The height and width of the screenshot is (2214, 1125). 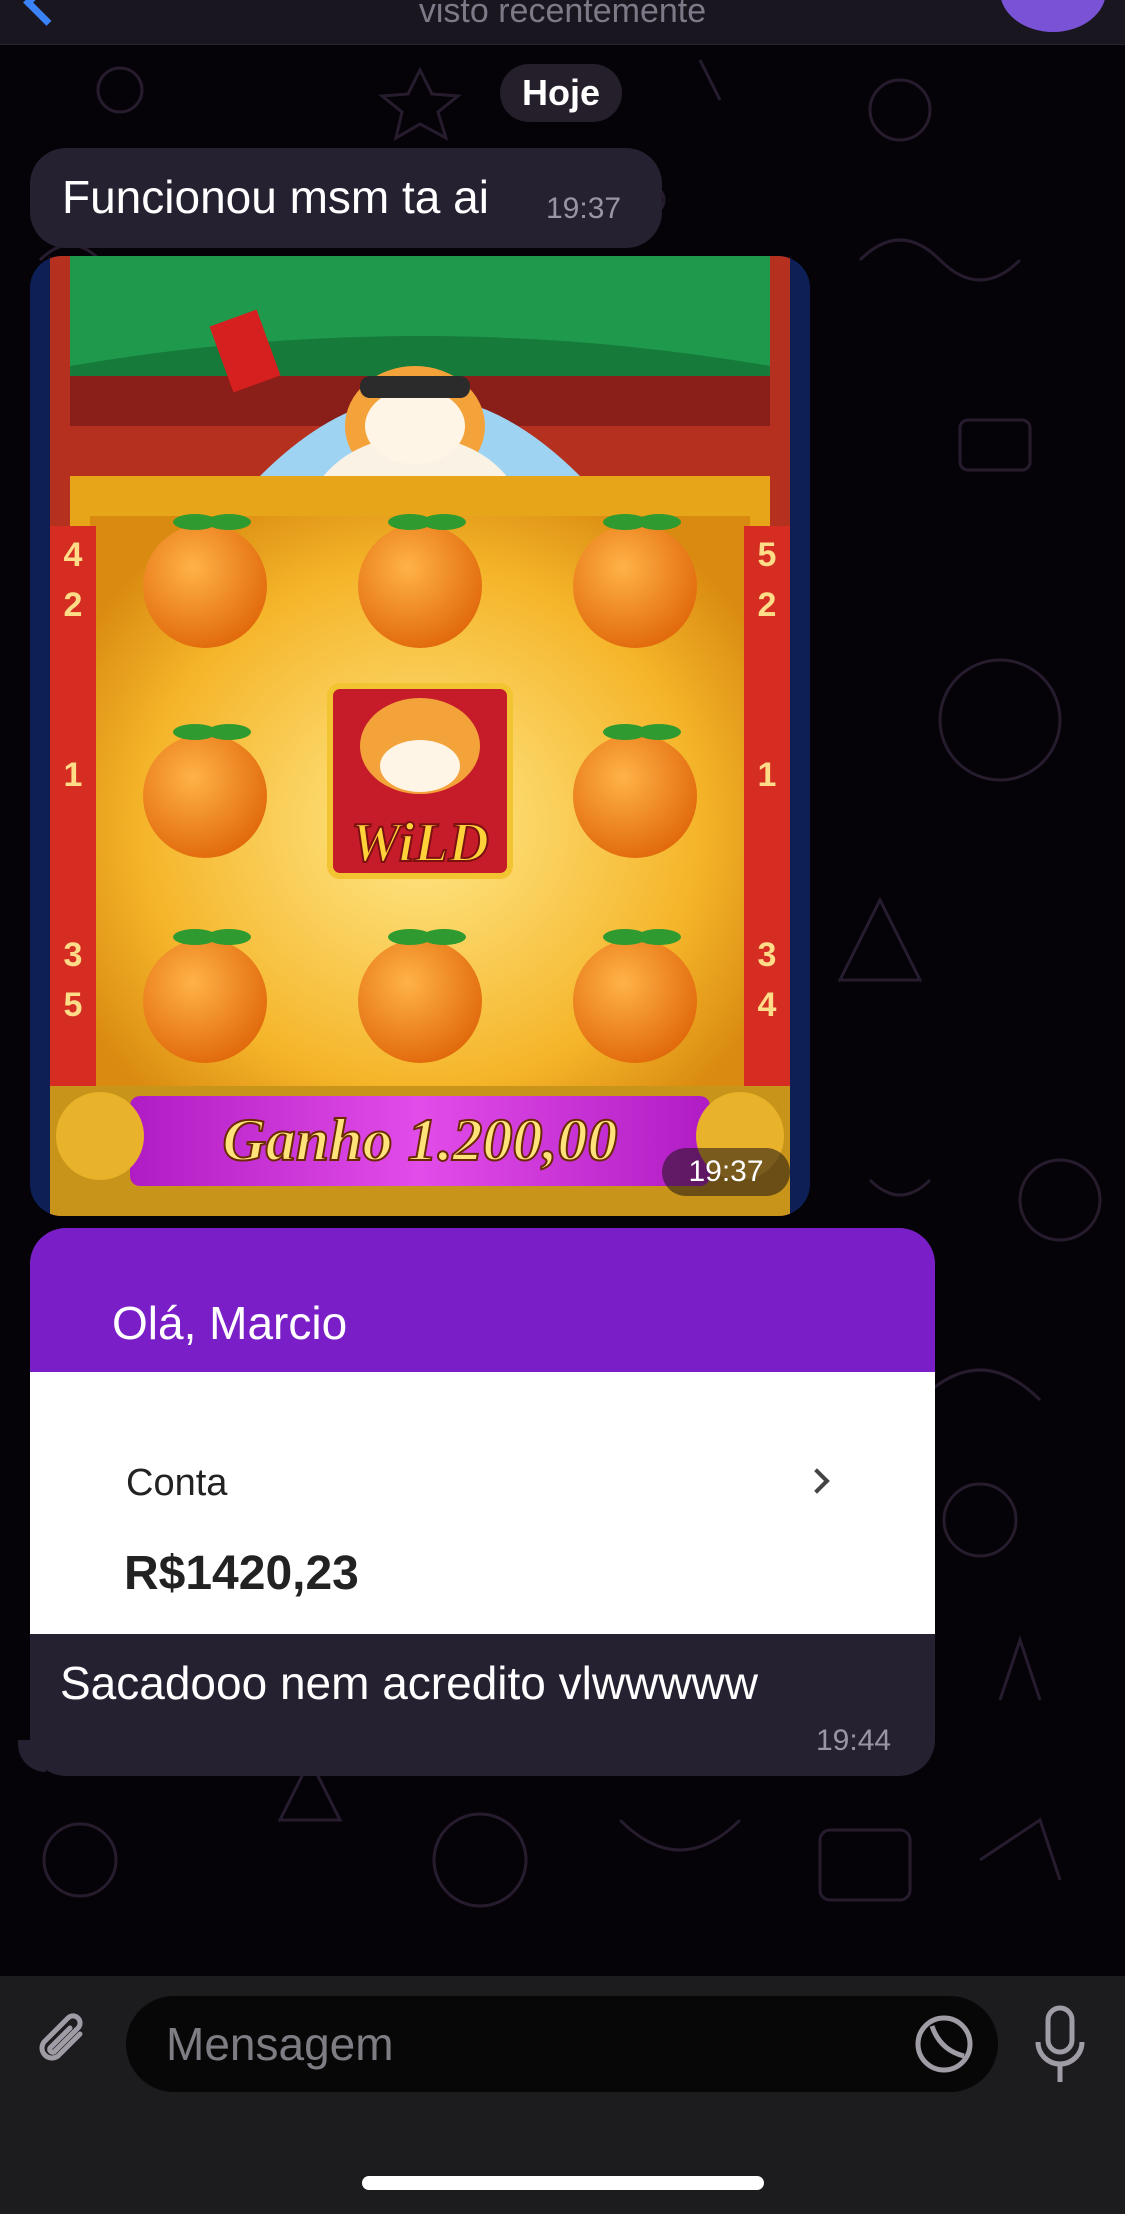 I want to click on greeting-text: Olá, Marcio, so click(x=230, y=1323).